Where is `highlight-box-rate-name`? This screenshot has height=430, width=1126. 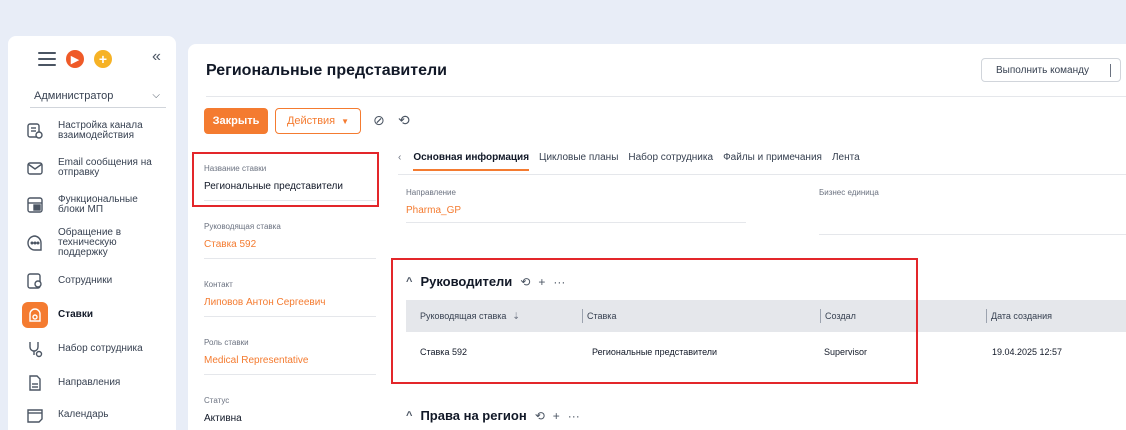 highlight-box-rate-name is located at coordinates (285, 179).